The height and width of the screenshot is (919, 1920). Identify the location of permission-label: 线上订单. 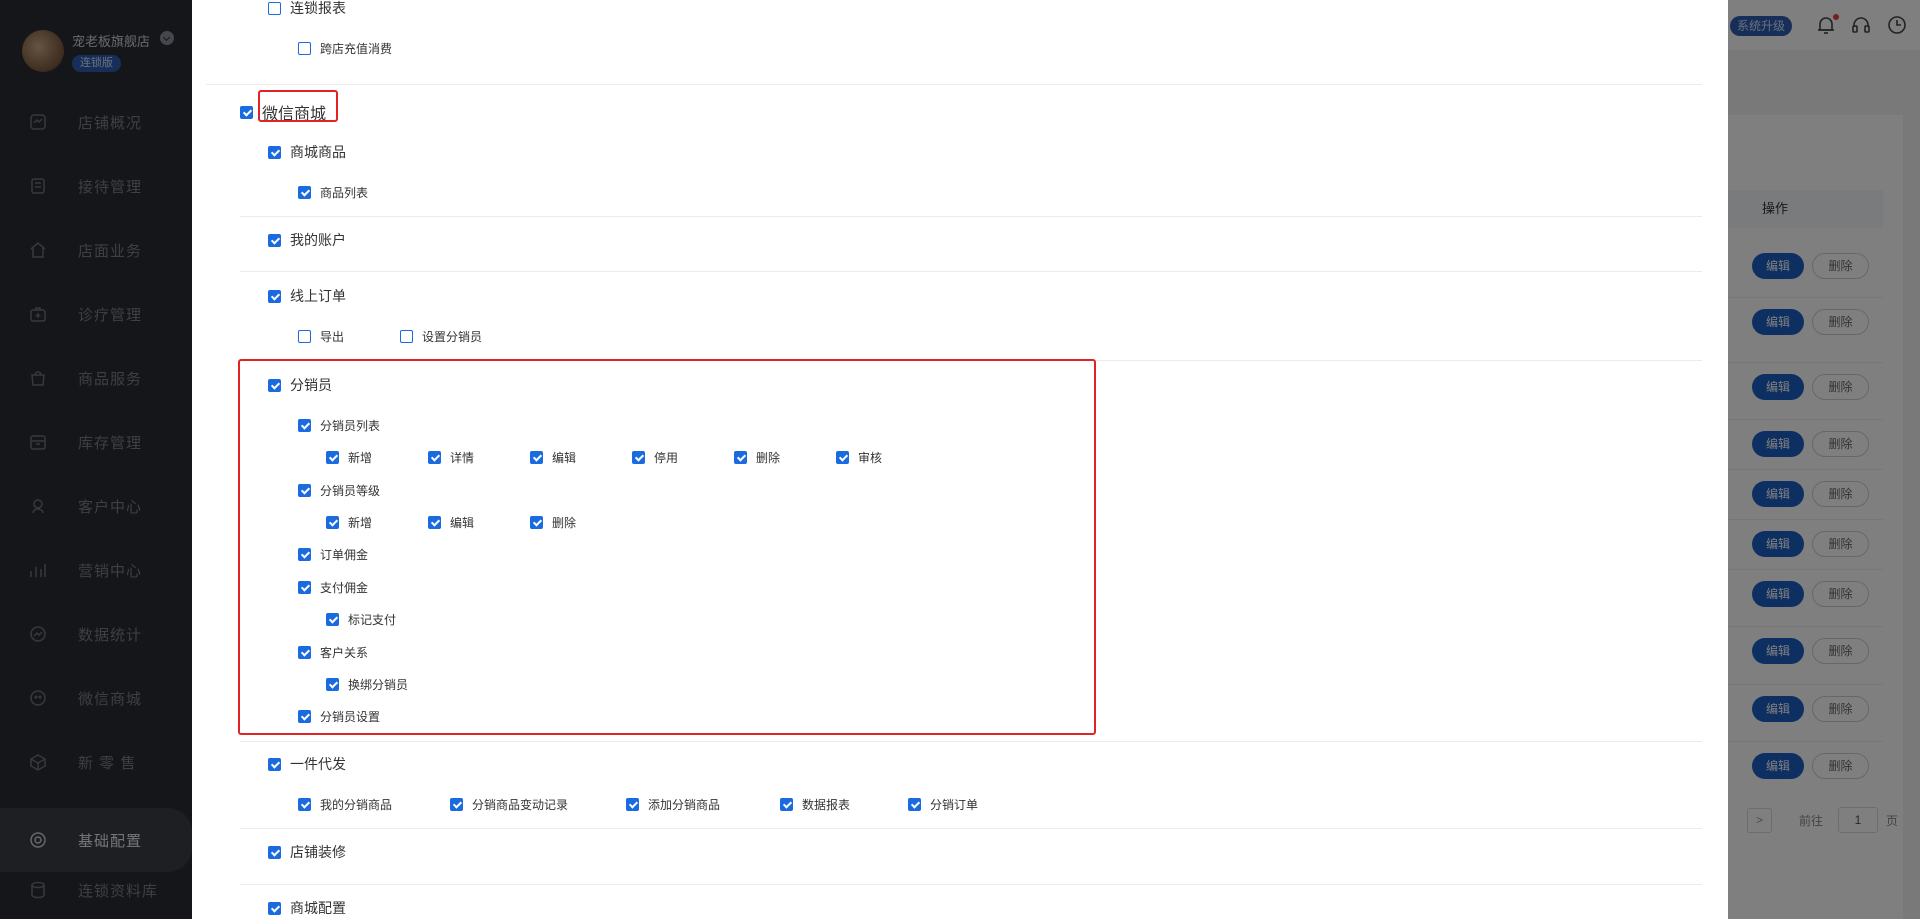
(318, 296).